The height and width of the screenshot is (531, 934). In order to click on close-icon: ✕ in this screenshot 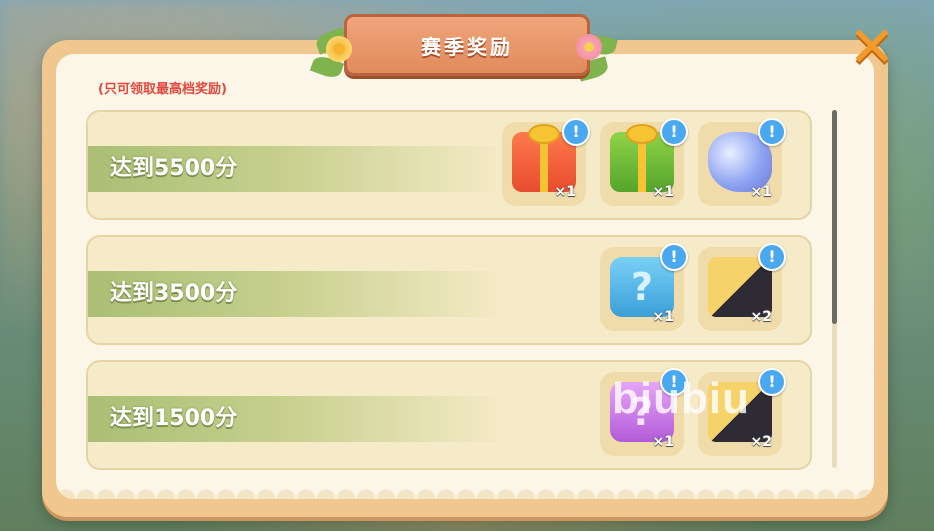, I will do `click(872, 47)`.